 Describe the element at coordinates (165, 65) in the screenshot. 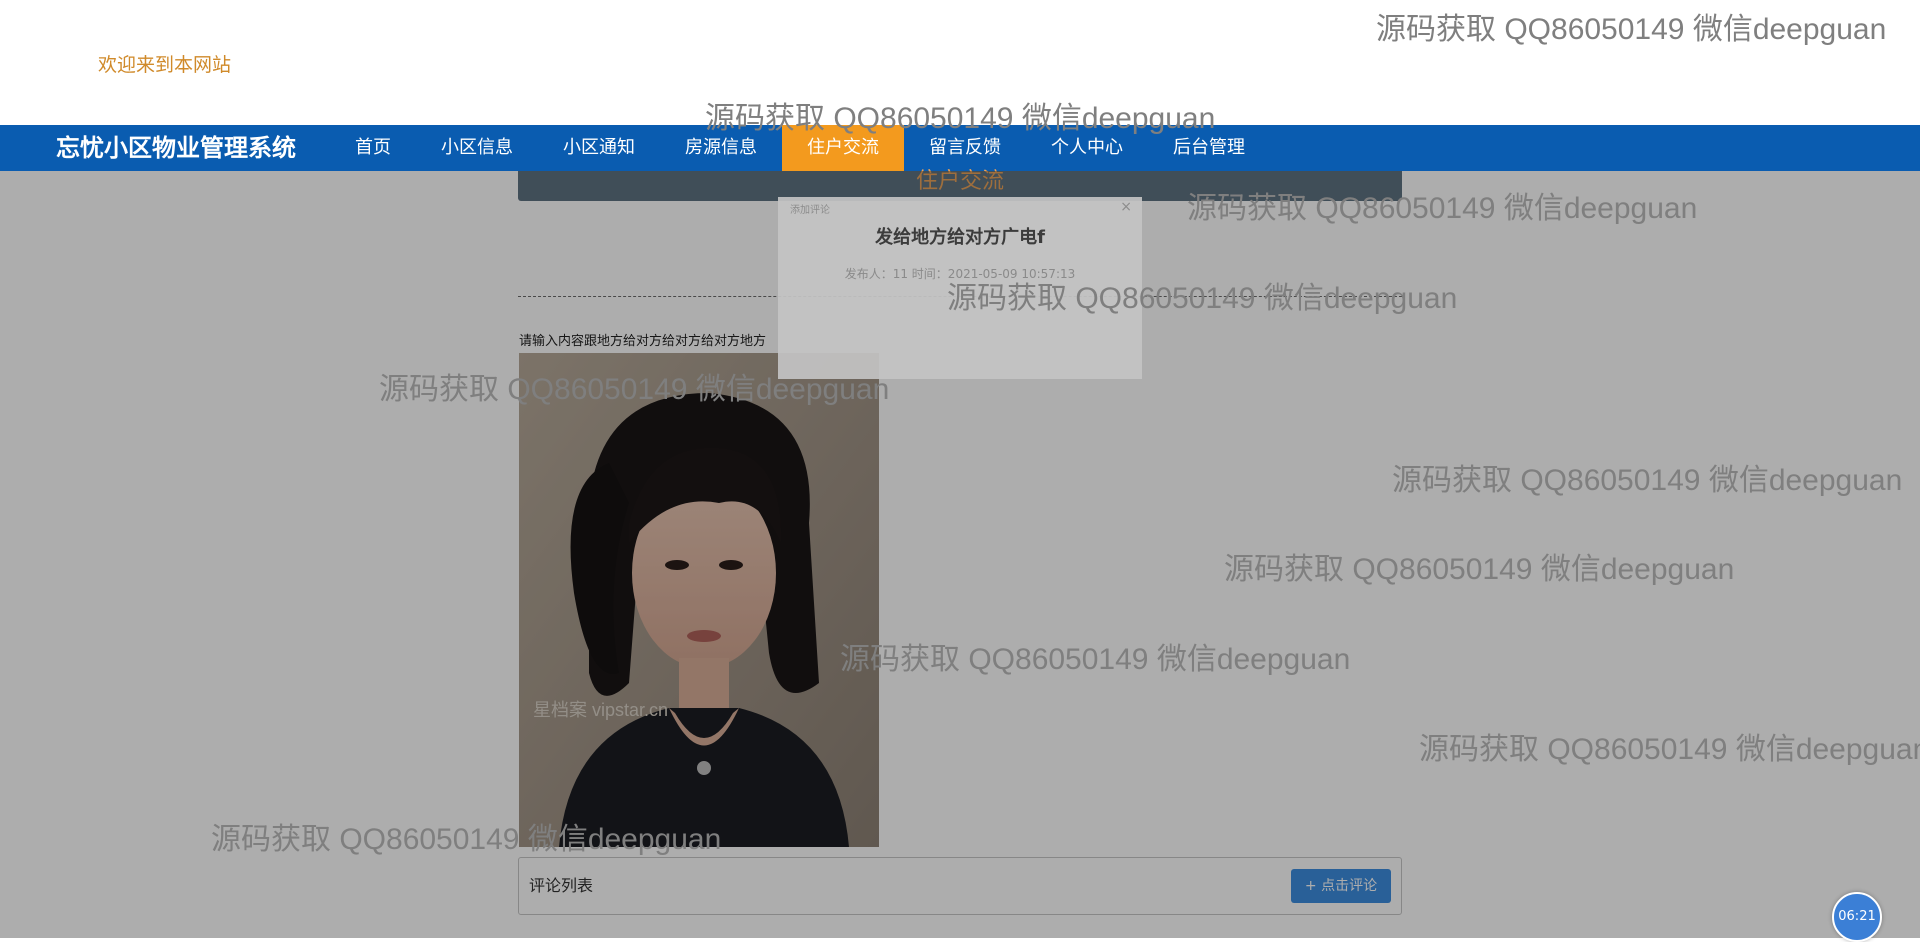

I see `welcome-text: 欢迎来到本网站` at that location.